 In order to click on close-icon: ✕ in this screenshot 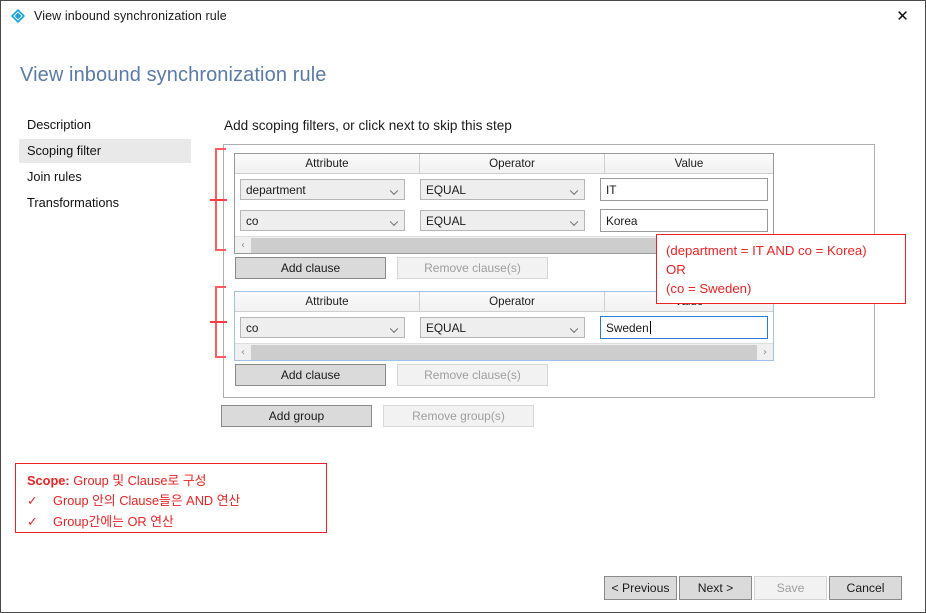, I will do `click(902, 16)`.